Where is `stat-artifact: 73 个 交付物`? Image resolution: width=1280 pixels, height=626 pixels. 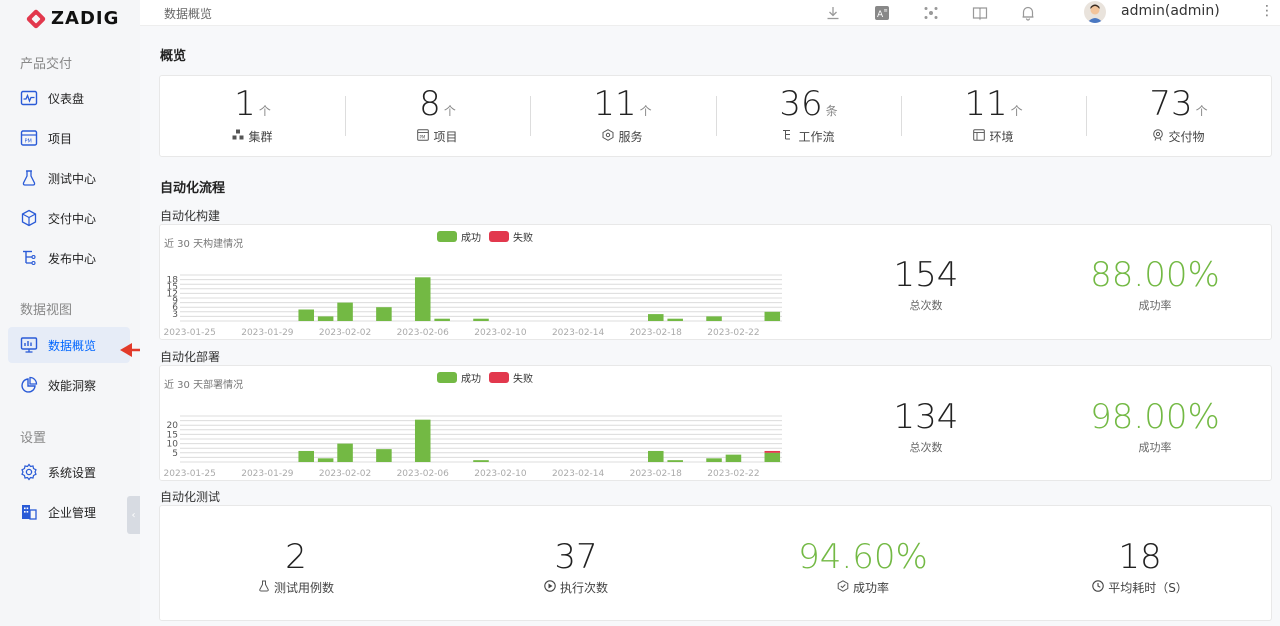 stat-artifact: 73 个 交付物 is located at coordinates (1178, 116).